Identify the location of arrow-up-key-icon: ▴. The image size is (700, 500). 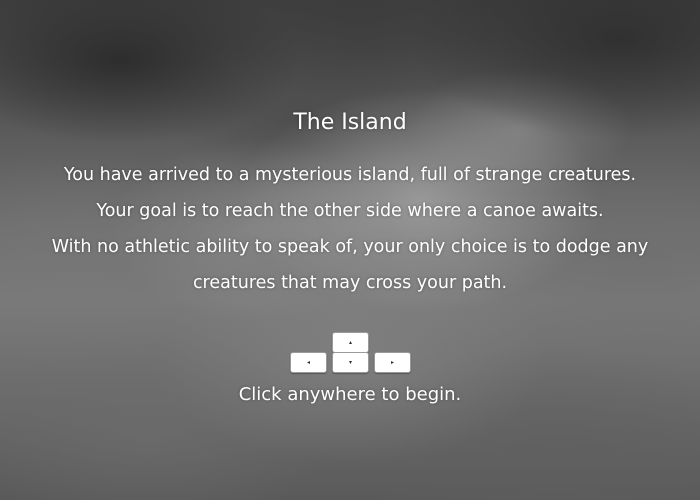
(350, 342).